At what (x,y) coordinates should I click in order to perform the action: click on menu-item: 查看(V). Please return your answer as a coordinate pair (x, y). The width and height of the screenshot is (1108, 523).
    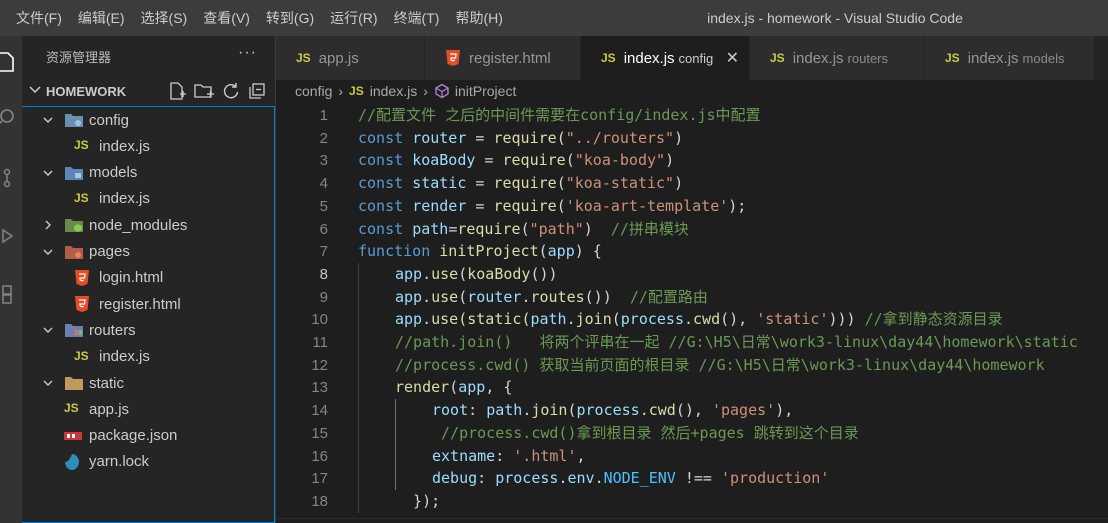
    Looking at the image, I should click on (226, 18).